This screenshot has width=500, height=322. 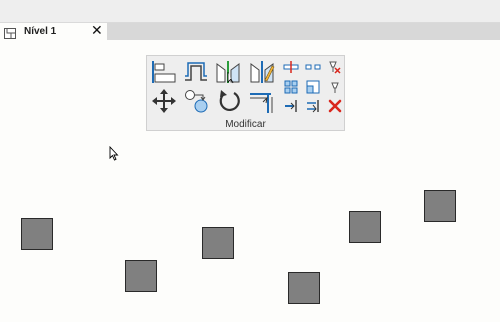 What do you see at coordinates (250, 11) in the screenshot?
I see `title-bar` at bounding box center [250, 11].